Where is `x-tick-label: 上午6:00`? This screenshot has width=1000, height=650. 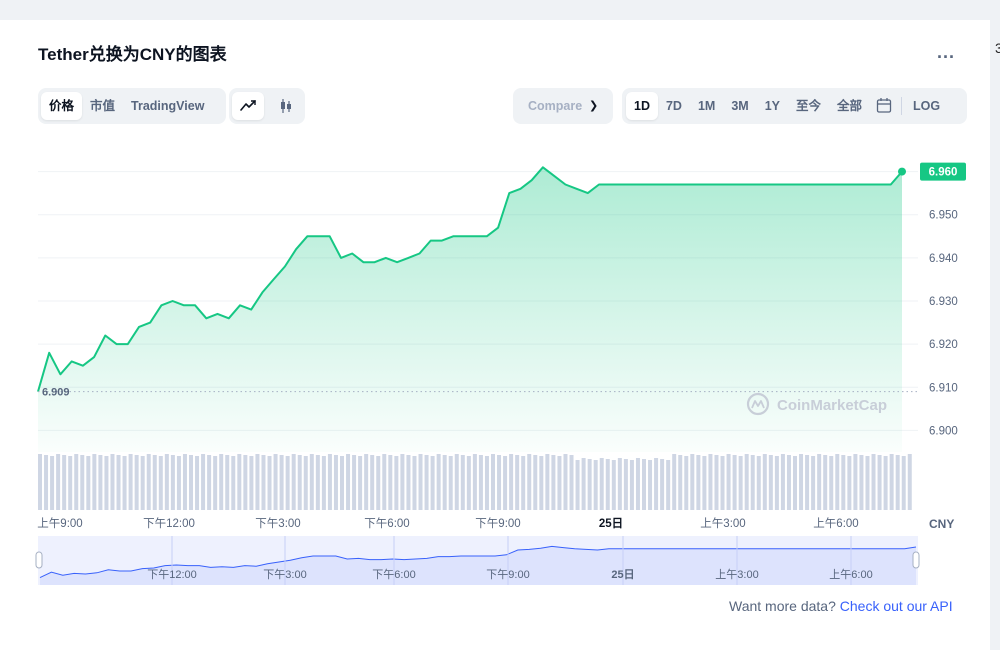
x-tick-label: 上午6:00 is located at coordinates (835, 523).